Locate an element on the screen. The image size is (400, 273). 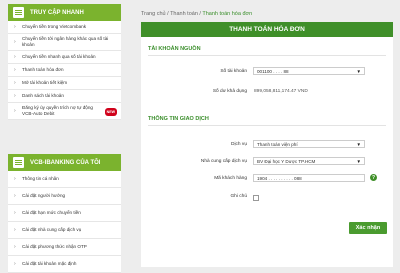
breadcrumb-payment: Thanh toán is located at coordinates (184, 14).